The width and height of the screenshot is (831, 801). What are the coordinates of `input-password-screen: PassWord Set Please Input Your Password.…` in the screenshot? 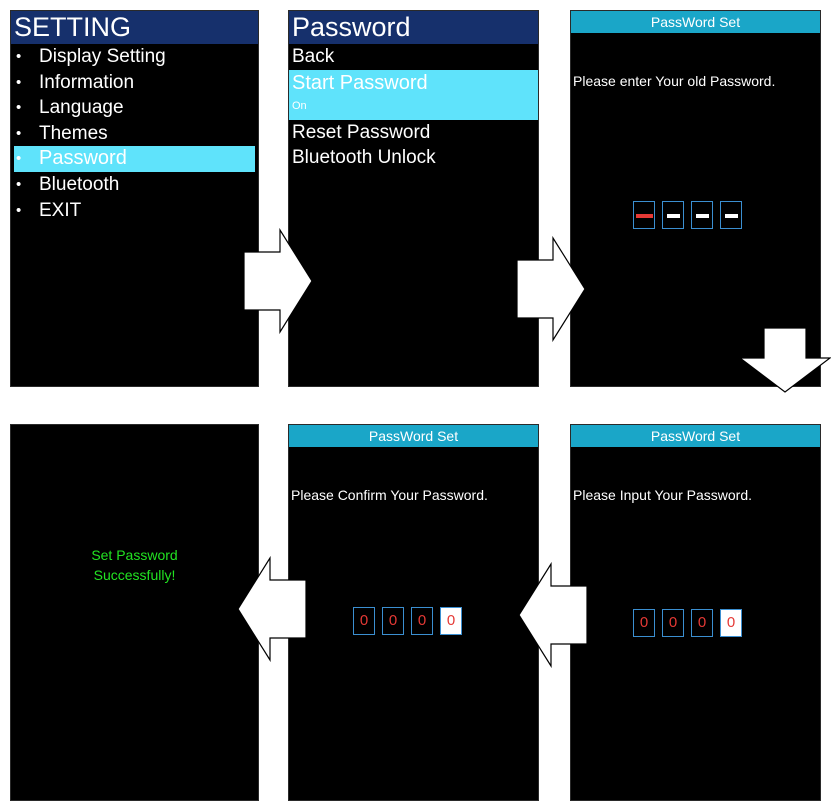 It's located at (695, 612).